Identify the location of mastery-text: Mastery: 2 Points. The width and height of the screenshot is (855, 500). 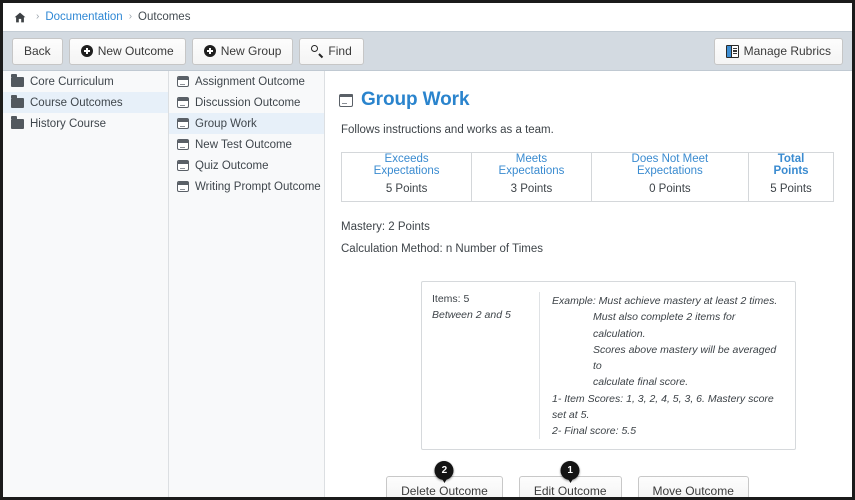
(385, 227).